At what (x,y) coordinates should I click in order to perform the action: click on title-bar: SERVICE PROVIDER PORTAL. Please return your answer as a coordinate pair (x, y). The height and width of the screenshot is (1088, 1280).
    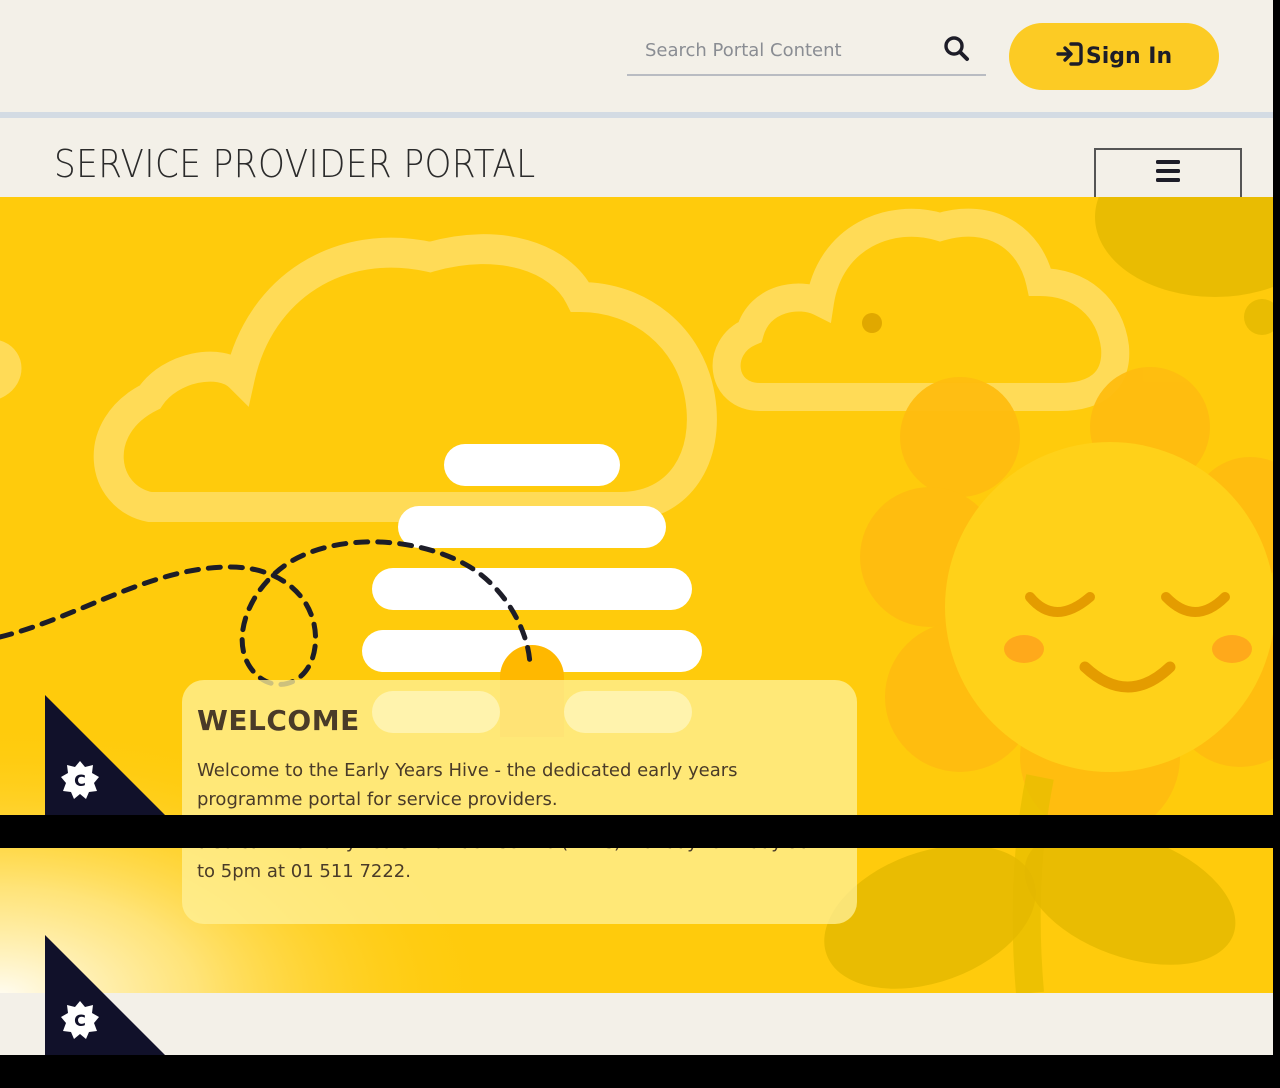
    Looking at the image, I should click on (636, 158).